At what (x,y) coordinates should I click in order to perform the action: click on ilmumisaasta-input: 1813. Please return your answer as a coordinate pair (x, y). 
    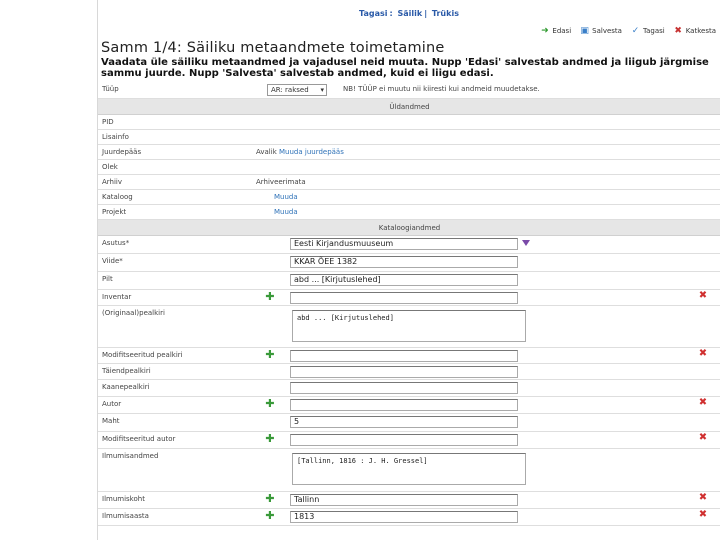
    Looking at the image, I should click on (404, 517).